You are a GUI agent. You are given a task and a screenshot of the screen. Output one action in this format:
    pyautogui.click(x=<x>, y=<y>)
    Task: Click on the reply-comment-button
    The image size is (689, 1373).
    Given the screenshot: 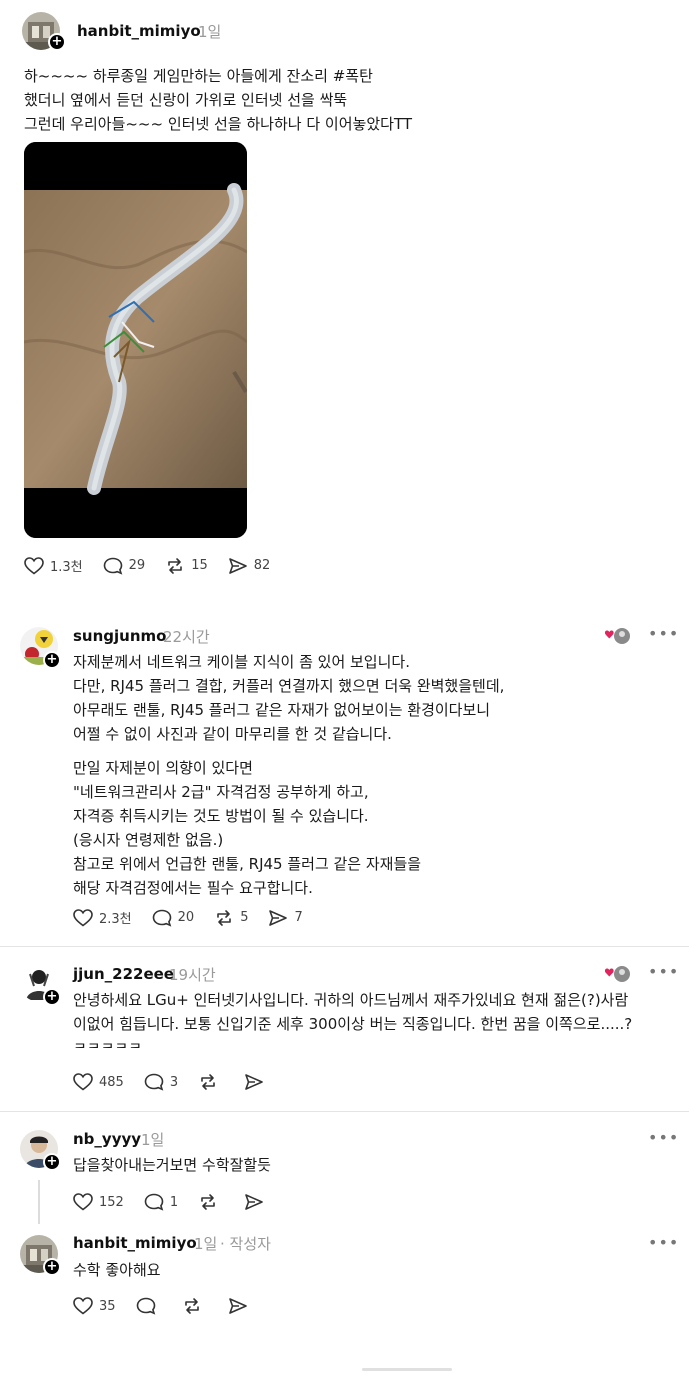 What is the action you would take?
    pyautogui.click(x=149, y=1306)
    